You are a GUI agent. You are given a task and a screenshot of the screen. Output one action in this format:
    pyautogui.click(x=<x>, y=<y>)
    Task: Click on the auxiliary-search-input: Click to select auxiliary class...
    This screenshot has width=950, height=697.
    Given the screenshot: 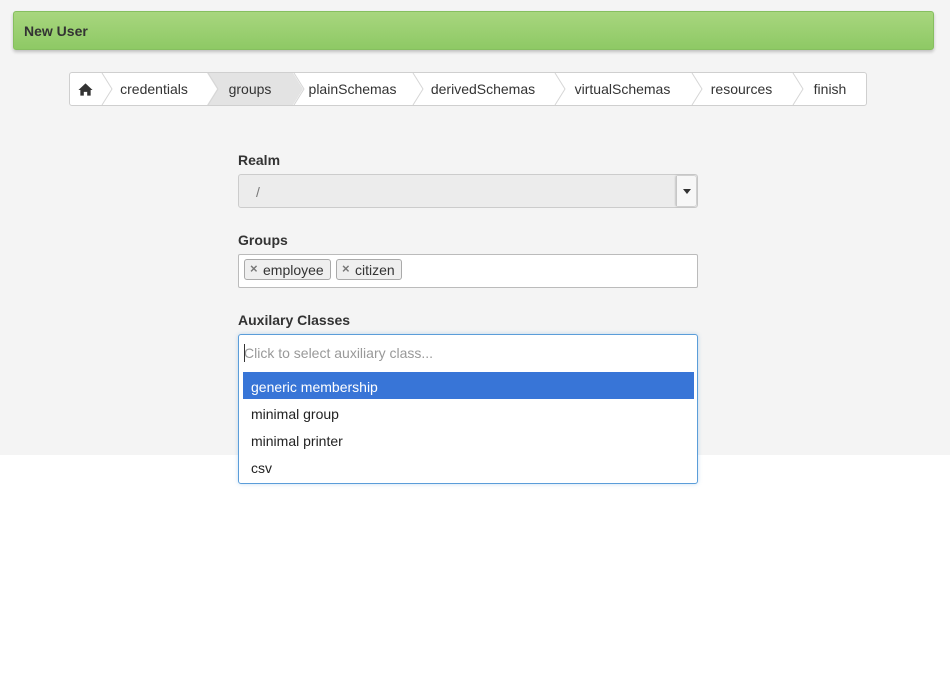 What is the action you would take?
    pyautogui.click(x=338, y=353)
    